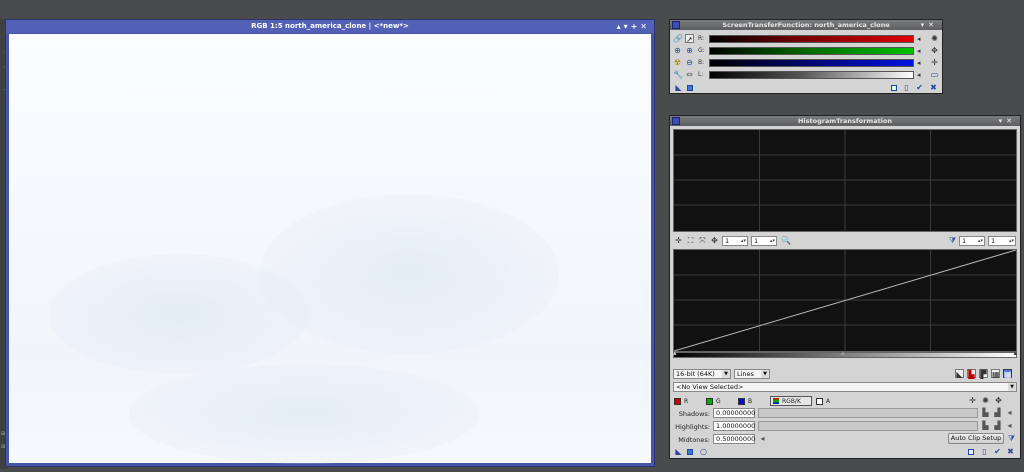 This screenshot has height=472, width=1024. I want to click on channel-rgbk-button: RGB/K, so click(791, 401).